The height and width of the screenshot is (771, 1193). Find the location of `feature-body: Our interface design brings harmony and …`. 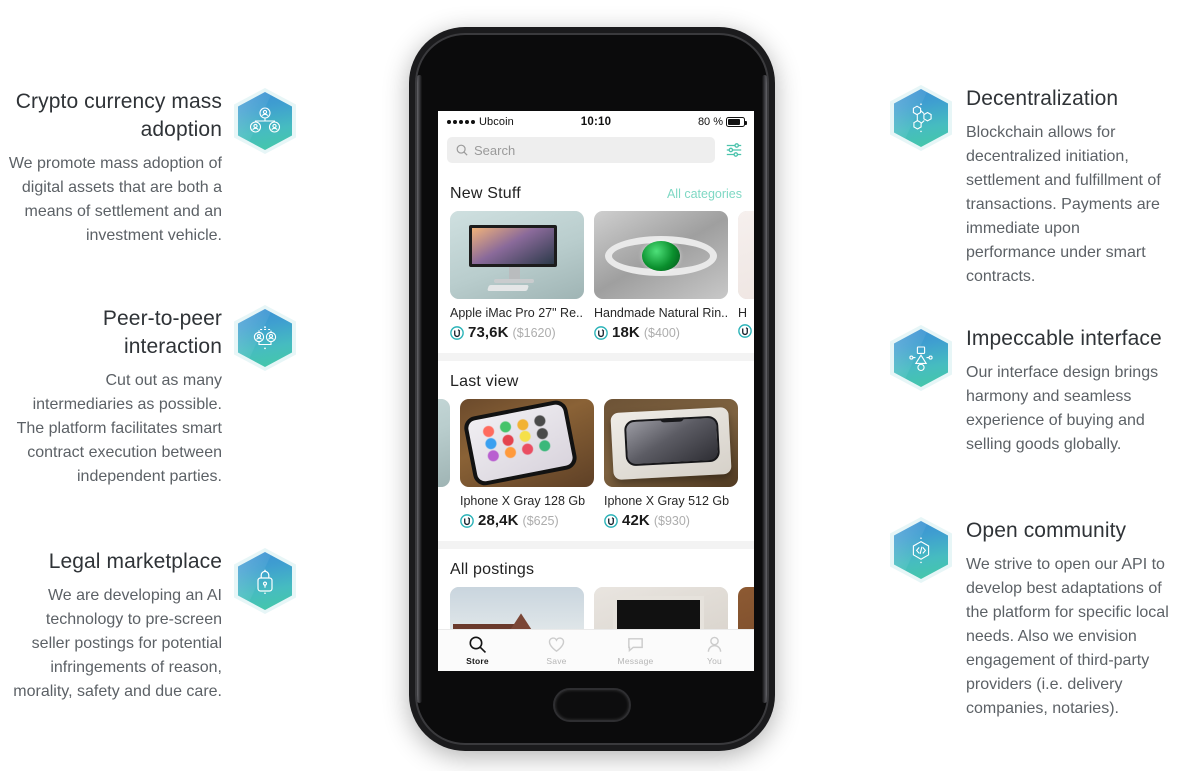

feature-body: Our interface design brings harmony and … is located at coordinates (1062, 408).